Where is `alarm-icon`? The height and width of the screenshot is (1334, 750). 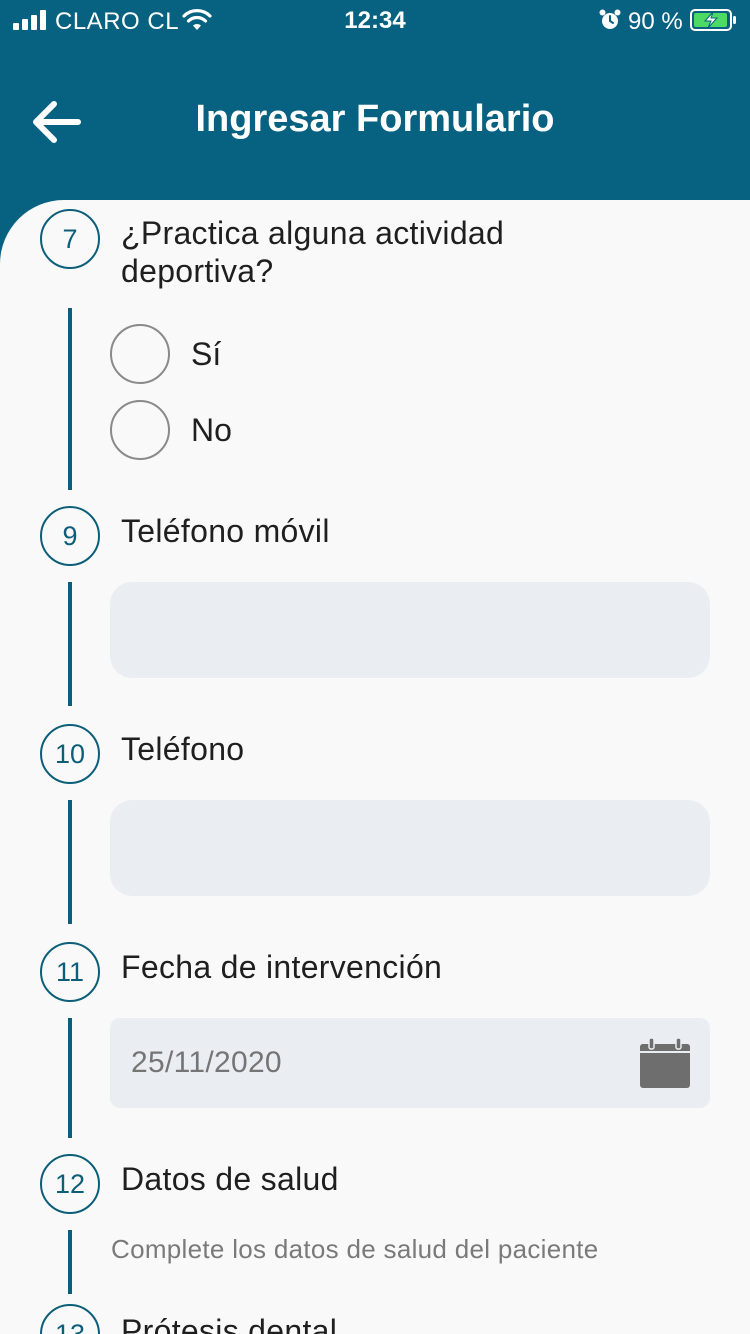 alarm-icon is located at coordinates (610, 19).